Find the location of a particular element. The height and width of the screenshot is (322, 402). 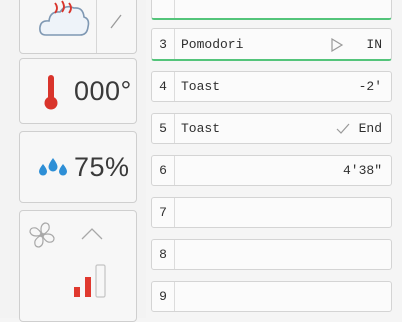

row-value: End is located at coordinates (370, 128).